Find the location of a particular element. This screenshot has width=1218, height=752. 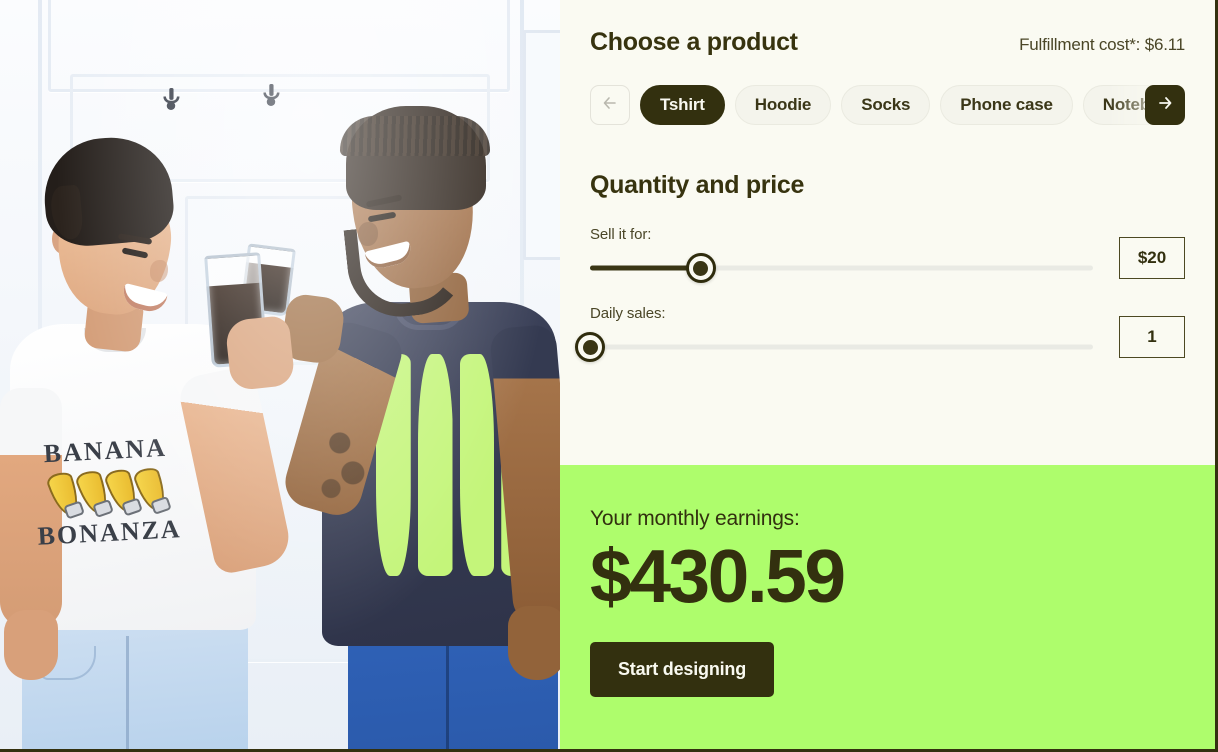

earnings-amount: $430.59 is located at coordinates (718, 576).